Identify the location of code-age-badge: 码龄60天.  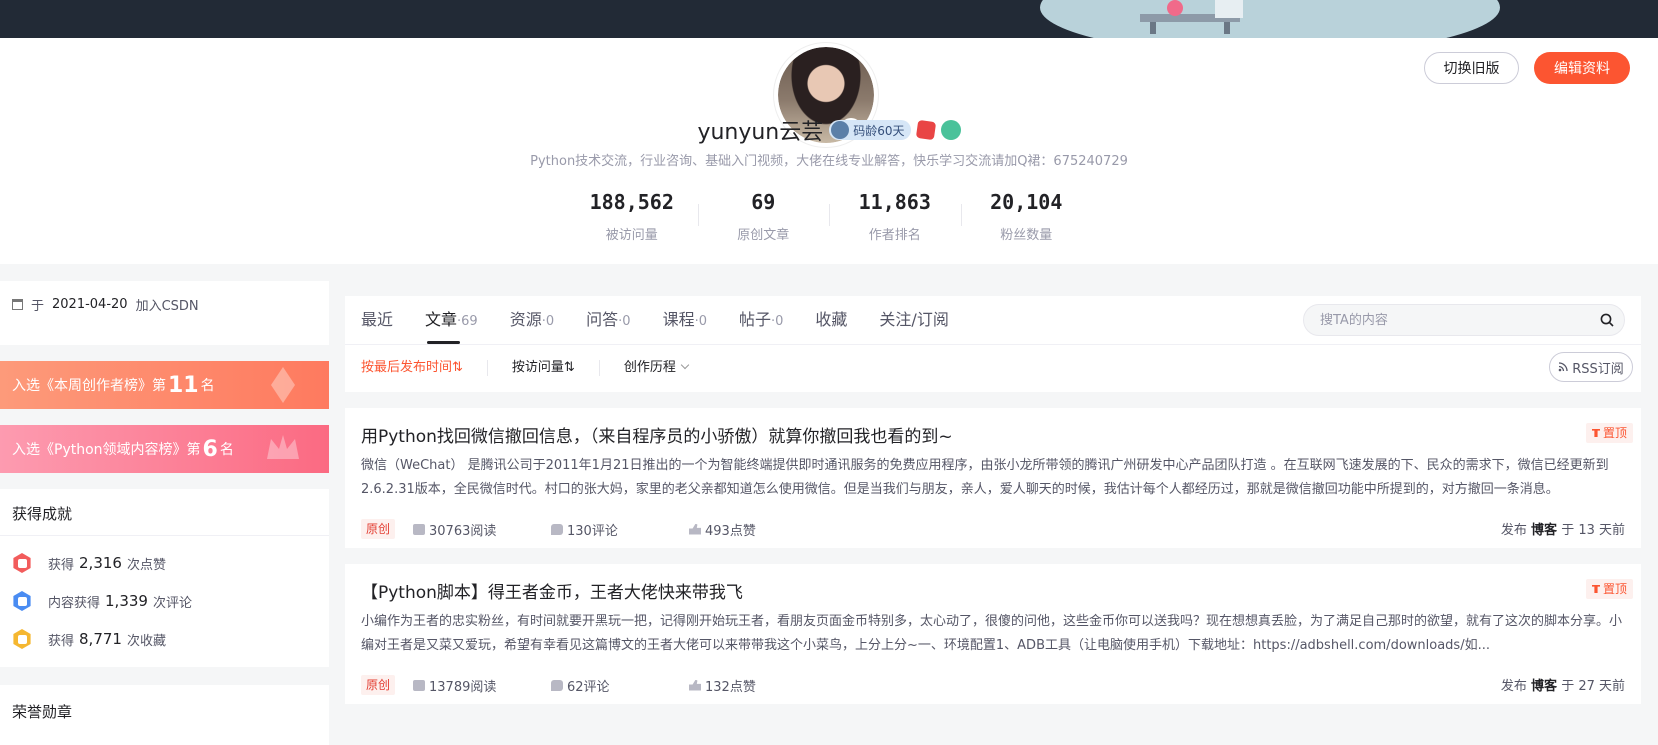
(870, 130).